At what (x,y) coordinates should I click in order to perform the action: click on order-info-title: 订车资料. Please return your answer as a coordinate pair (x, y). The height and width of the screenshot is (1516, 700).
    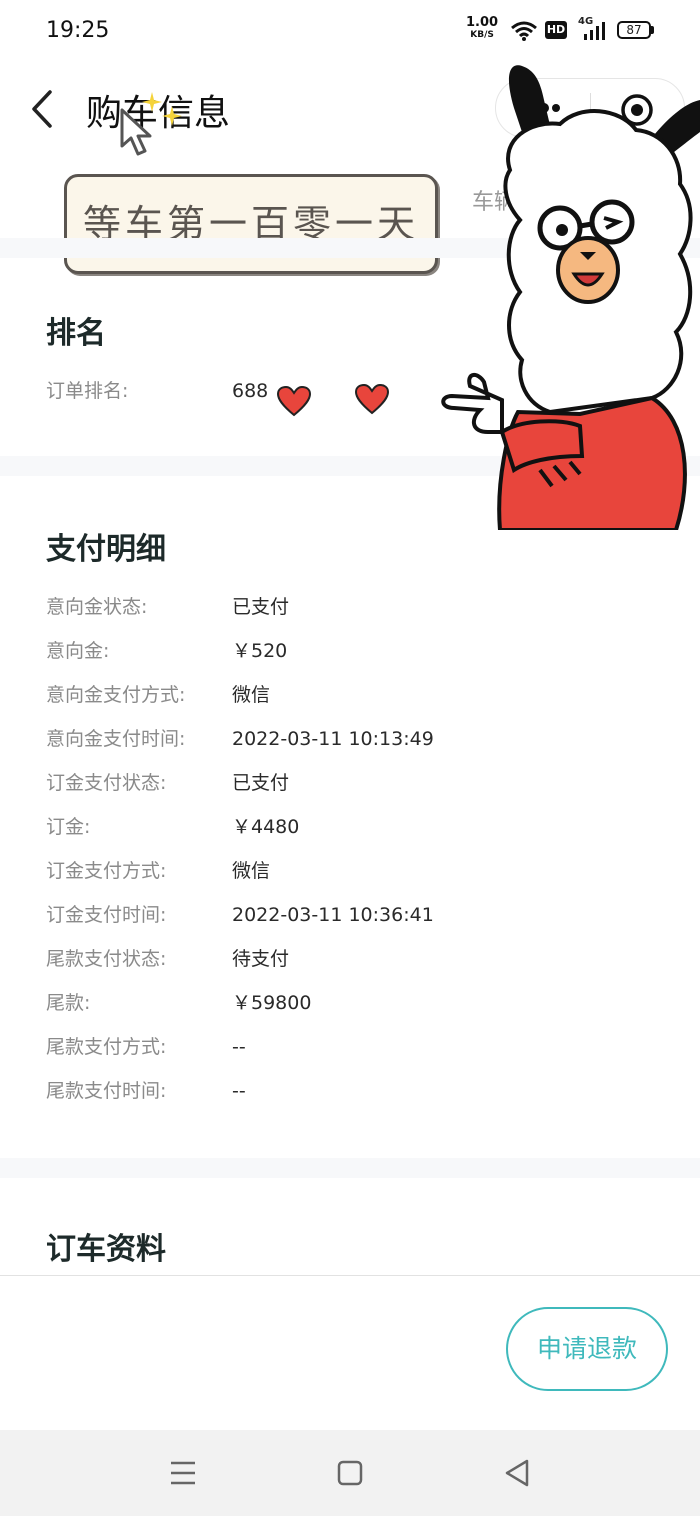
    Looking at the image, I should click on (106, 1249).